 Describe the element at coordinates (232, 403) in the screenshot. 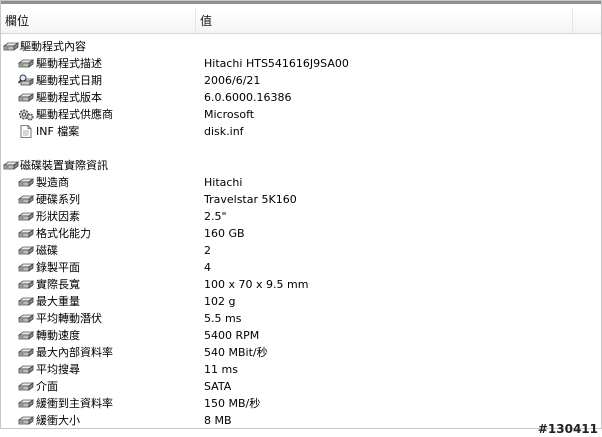

I see `property-value: 150 MB/秒` at that location.